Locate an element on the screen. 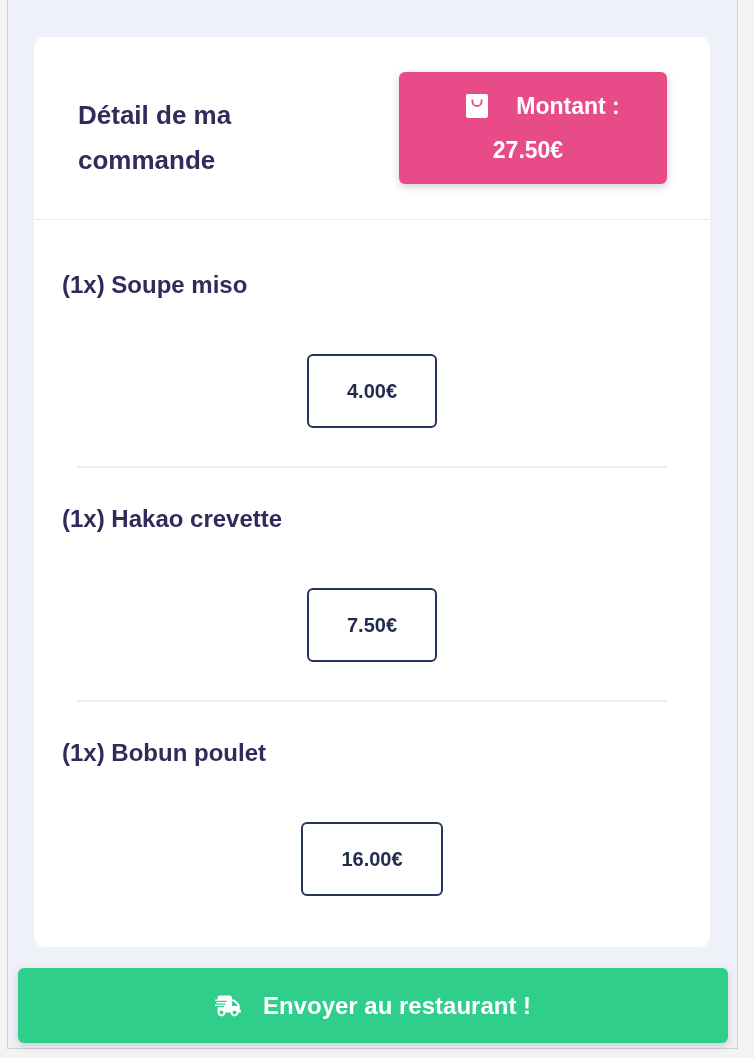  item-price: 4.00€ is located at coordinates (372, 391).